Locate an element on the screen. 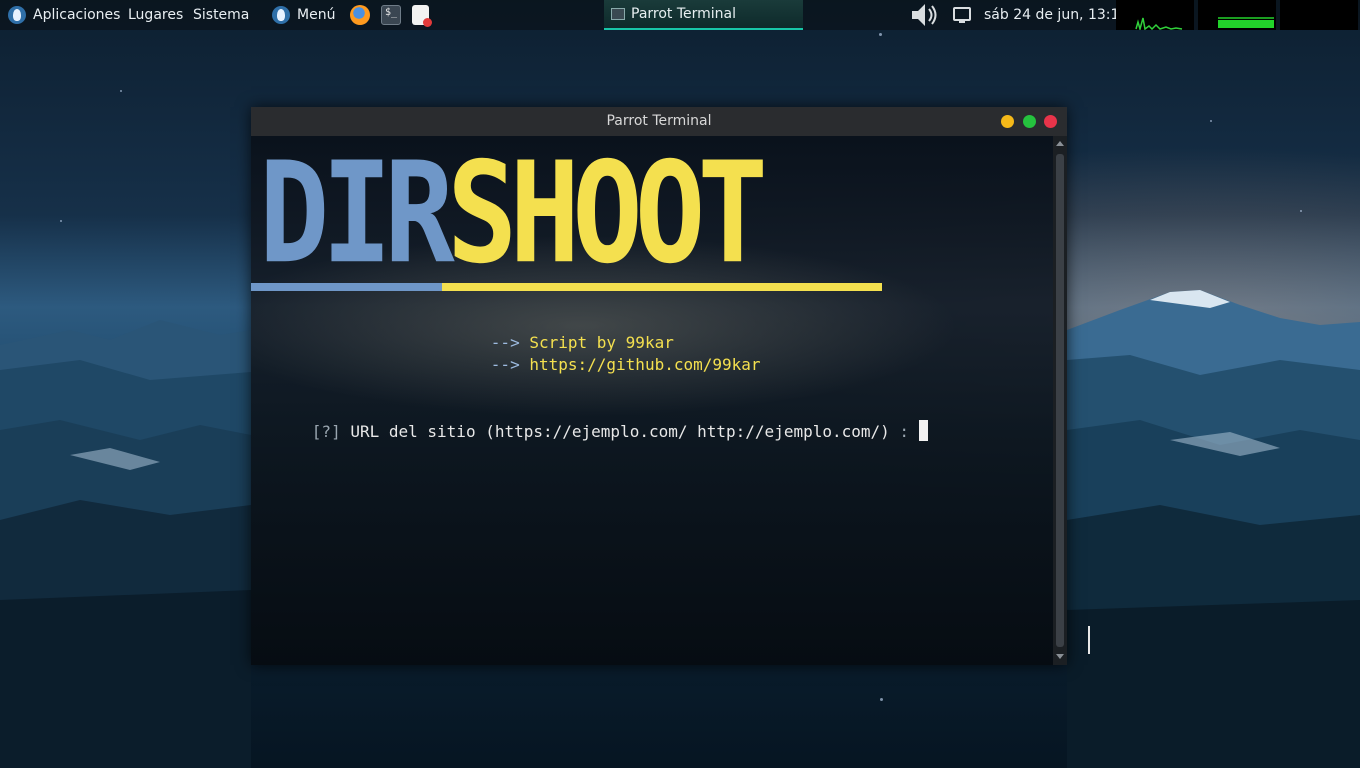 This screenshot has width=1360, height=768. credit-line-2: --> https://github.com/99kar is located at coordinates (597, 364).